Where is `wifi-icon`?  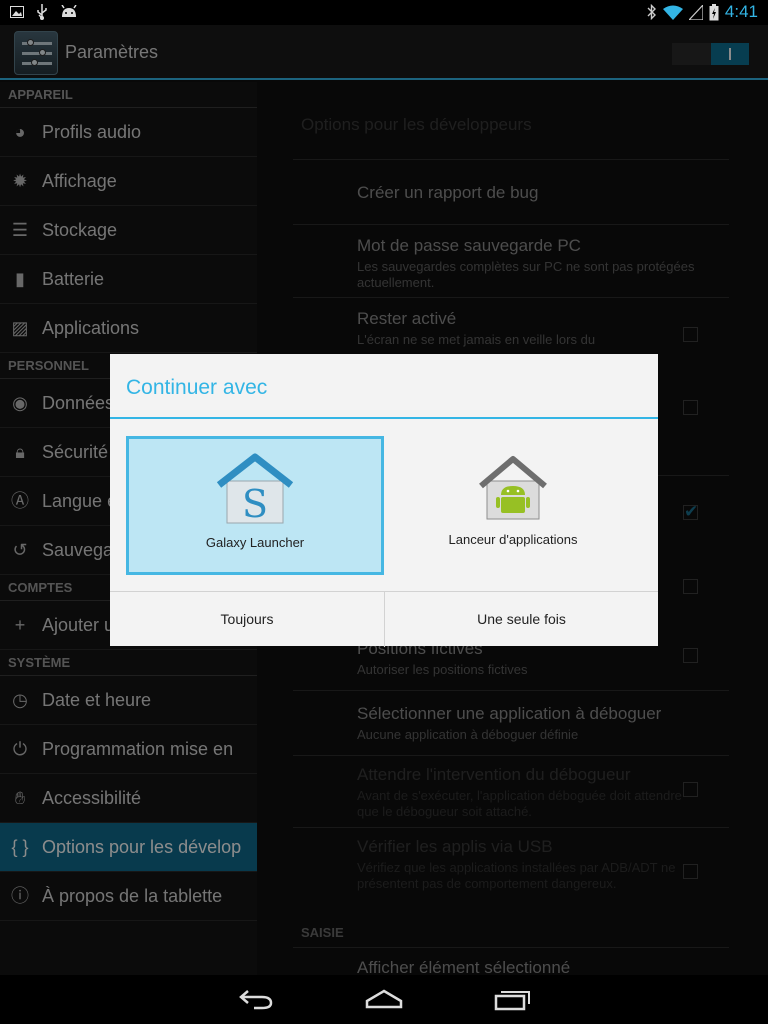
wifi-icon is located at coordinates (672, 12).